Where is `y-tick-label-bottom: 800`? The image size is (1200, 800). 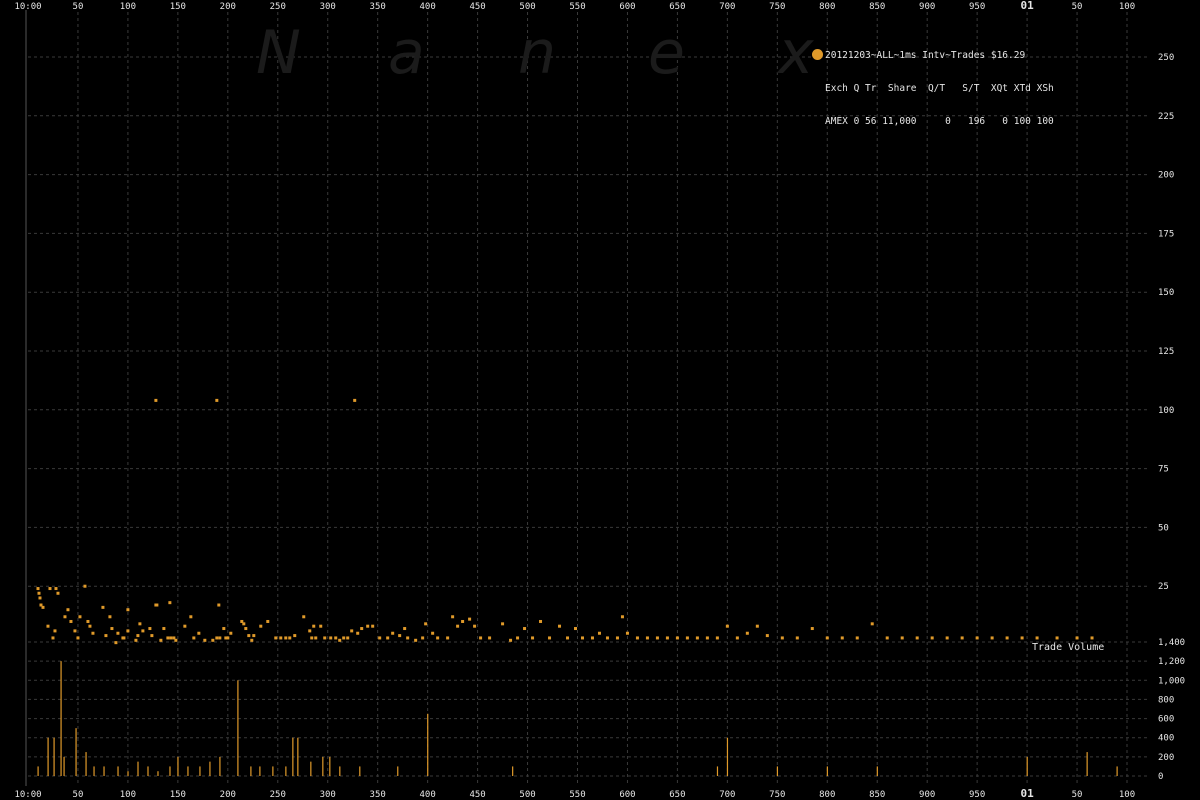
y-tick-label-bottom: 800 is located at coordinates (1166, 700).